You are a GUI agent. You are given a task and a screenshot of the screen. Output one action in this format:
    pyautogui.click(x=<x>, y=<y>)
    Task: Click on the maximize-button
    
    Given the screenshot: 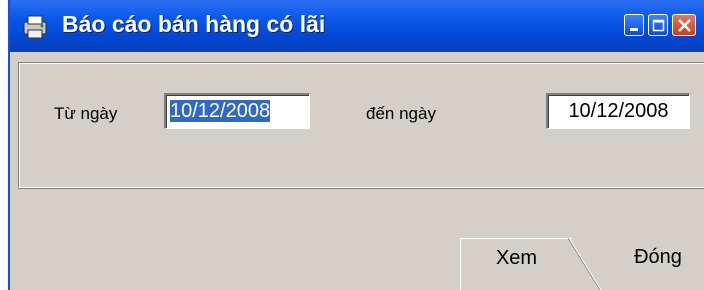 What is the action you would take?
    pyautogui.click(x=658, y=25)
    